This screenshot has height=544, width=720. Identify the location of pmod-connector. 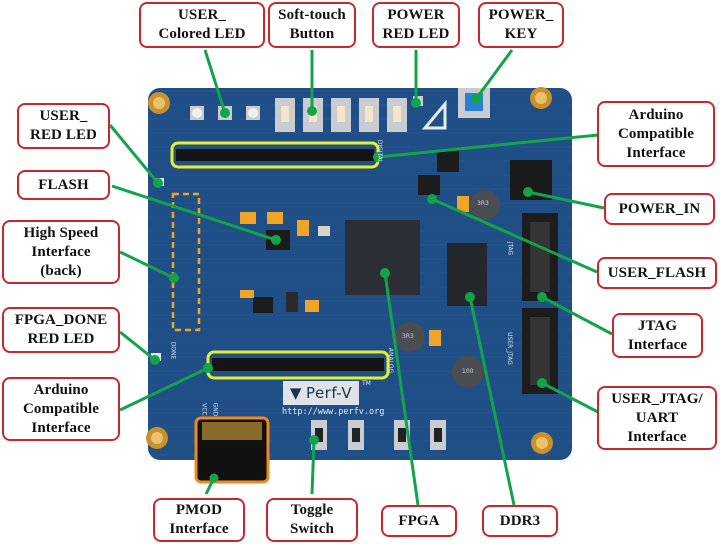
(232, 450).